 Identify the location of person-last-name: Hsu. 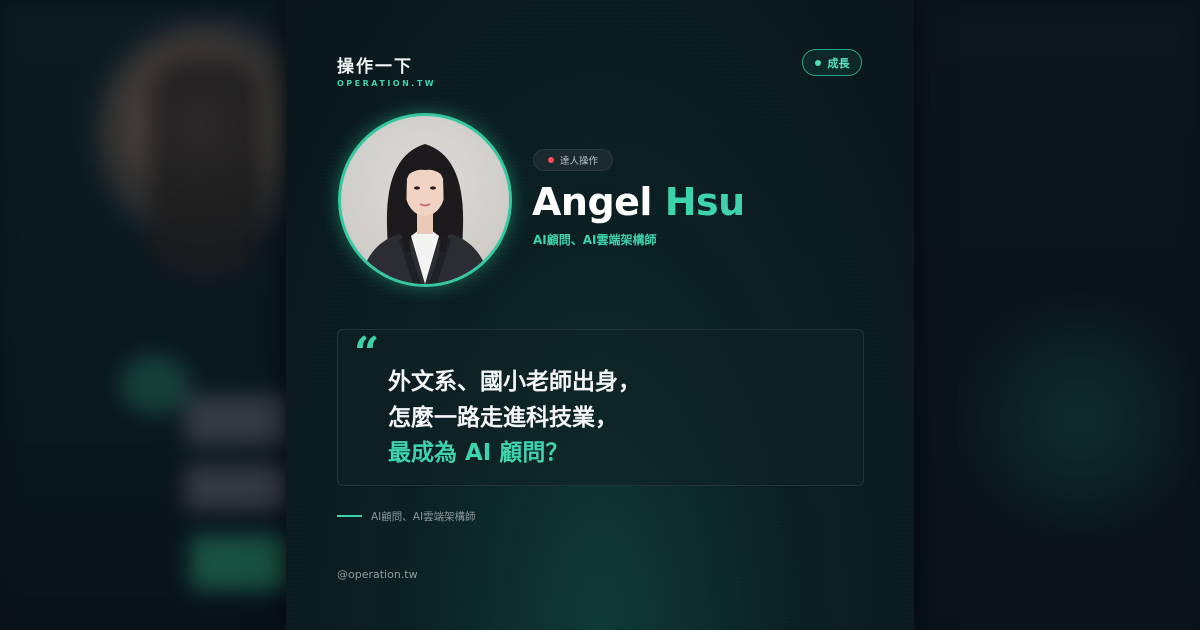
(704, 202).